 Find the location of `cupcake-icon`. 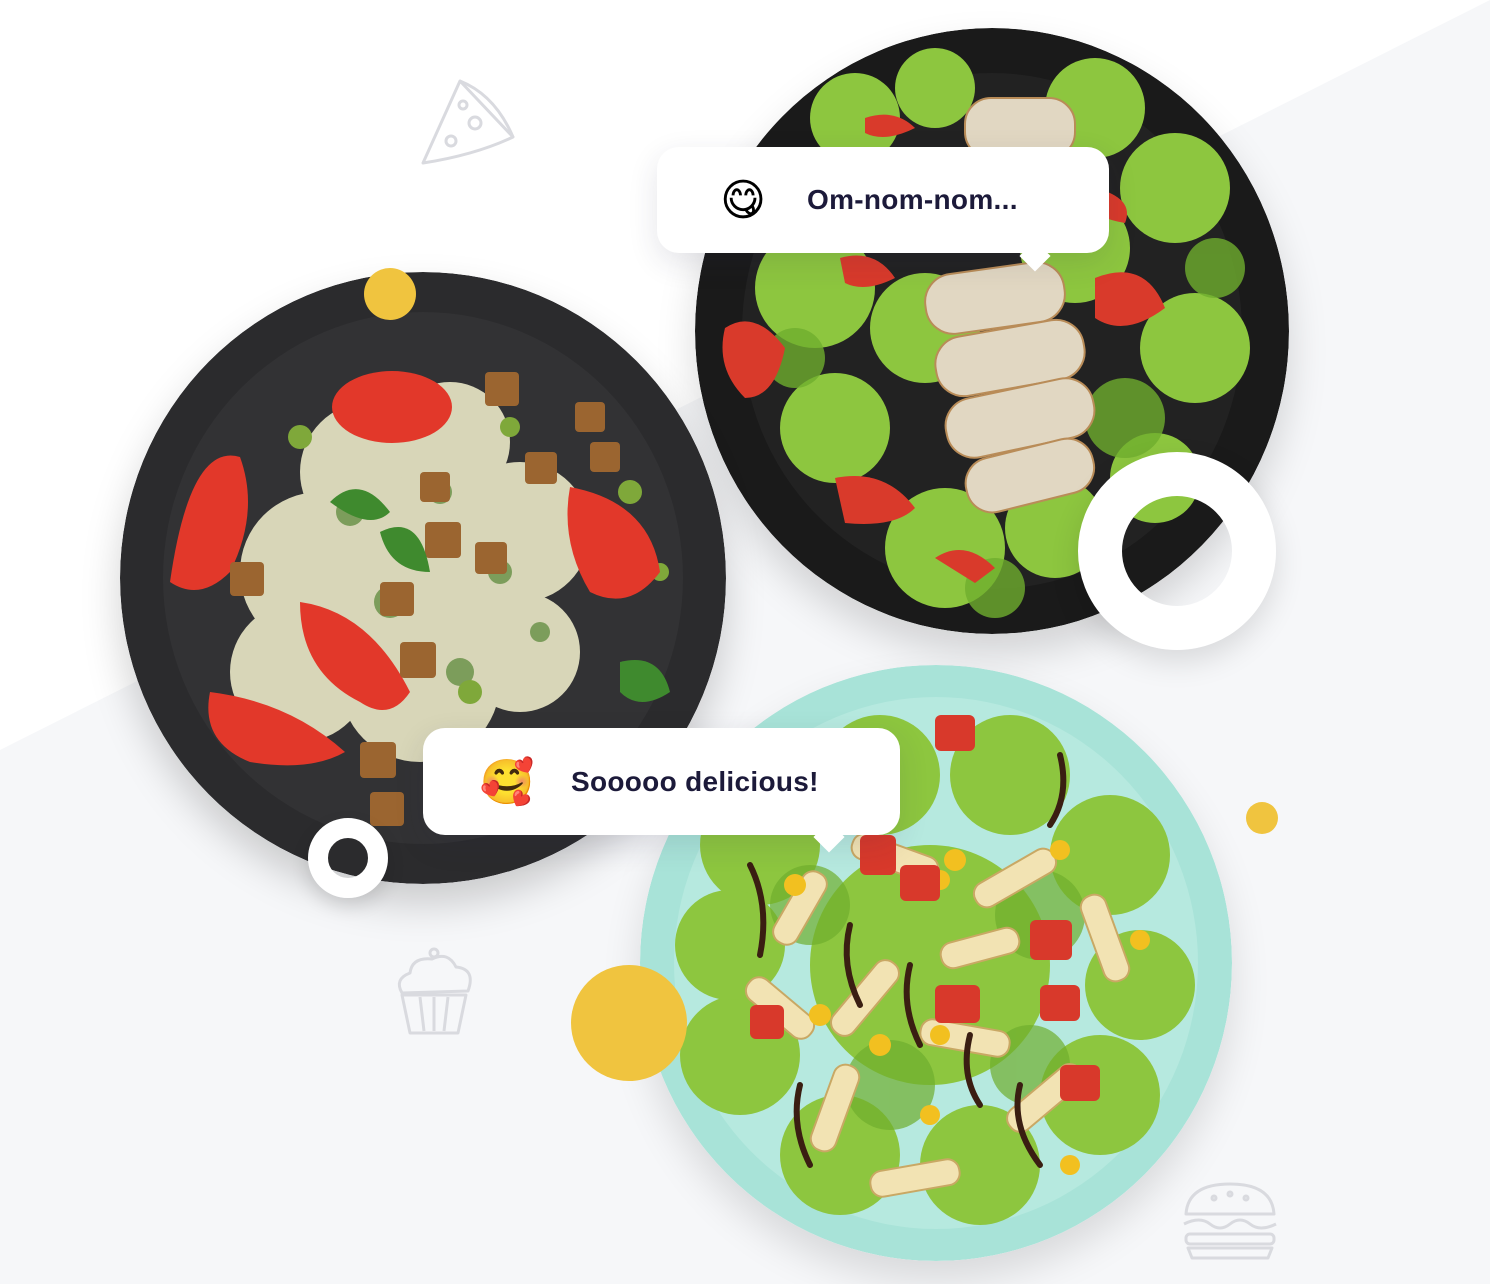

cupcake-icon is located at coordinates (434, 991).